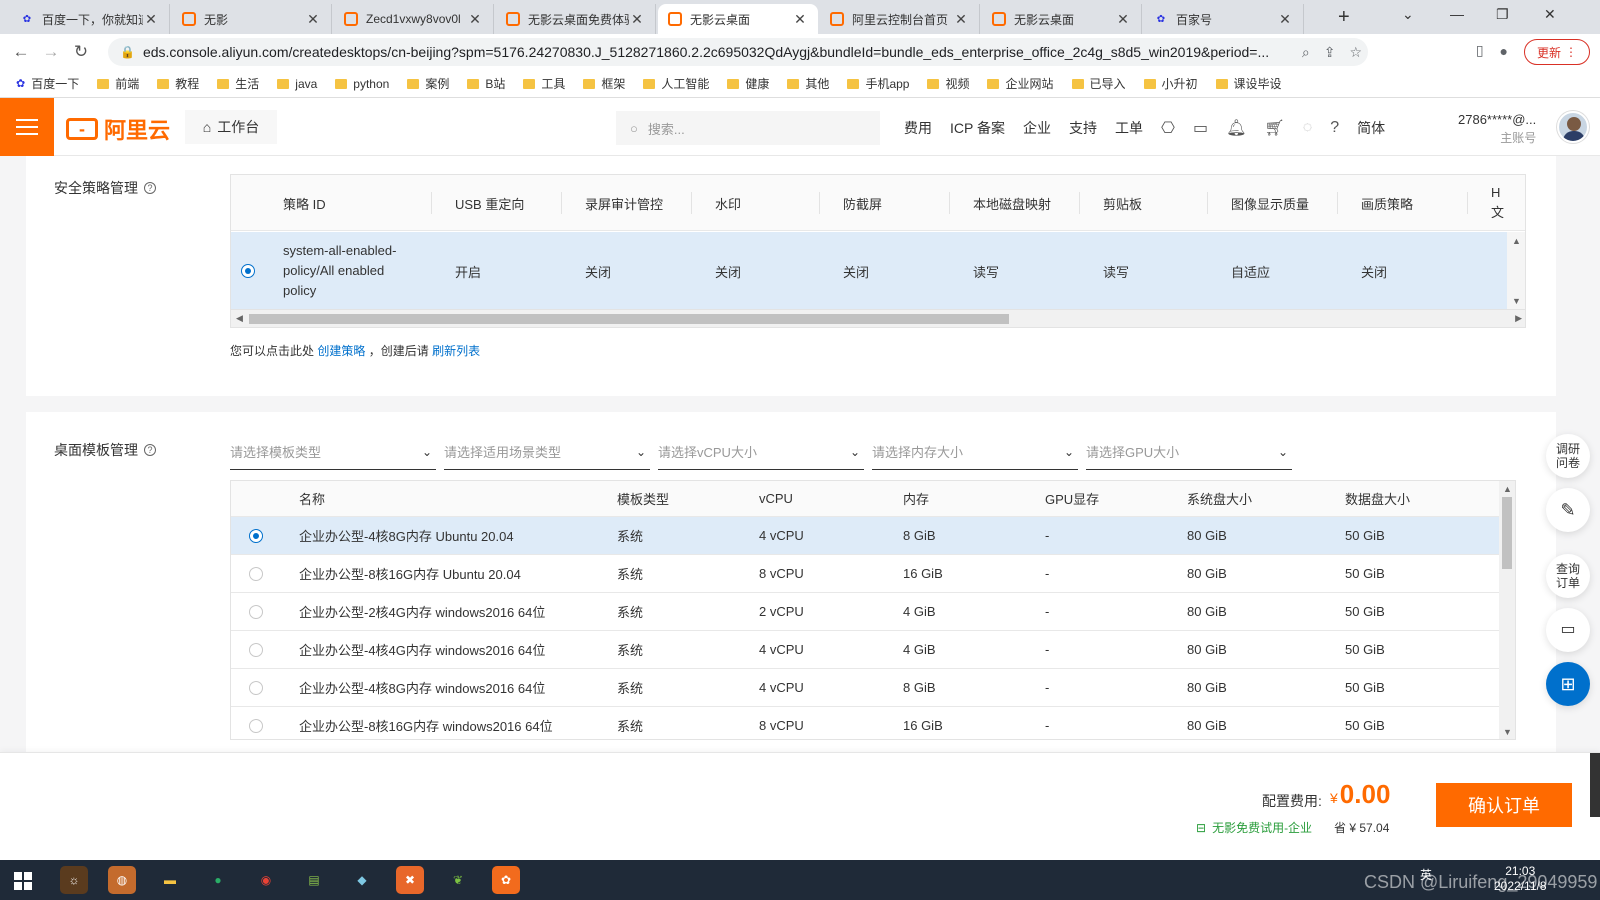 The width and height of the screenshot is (1600, 900). I want to click on workbench-button: ⌂ 工作台, so click(231, 127).